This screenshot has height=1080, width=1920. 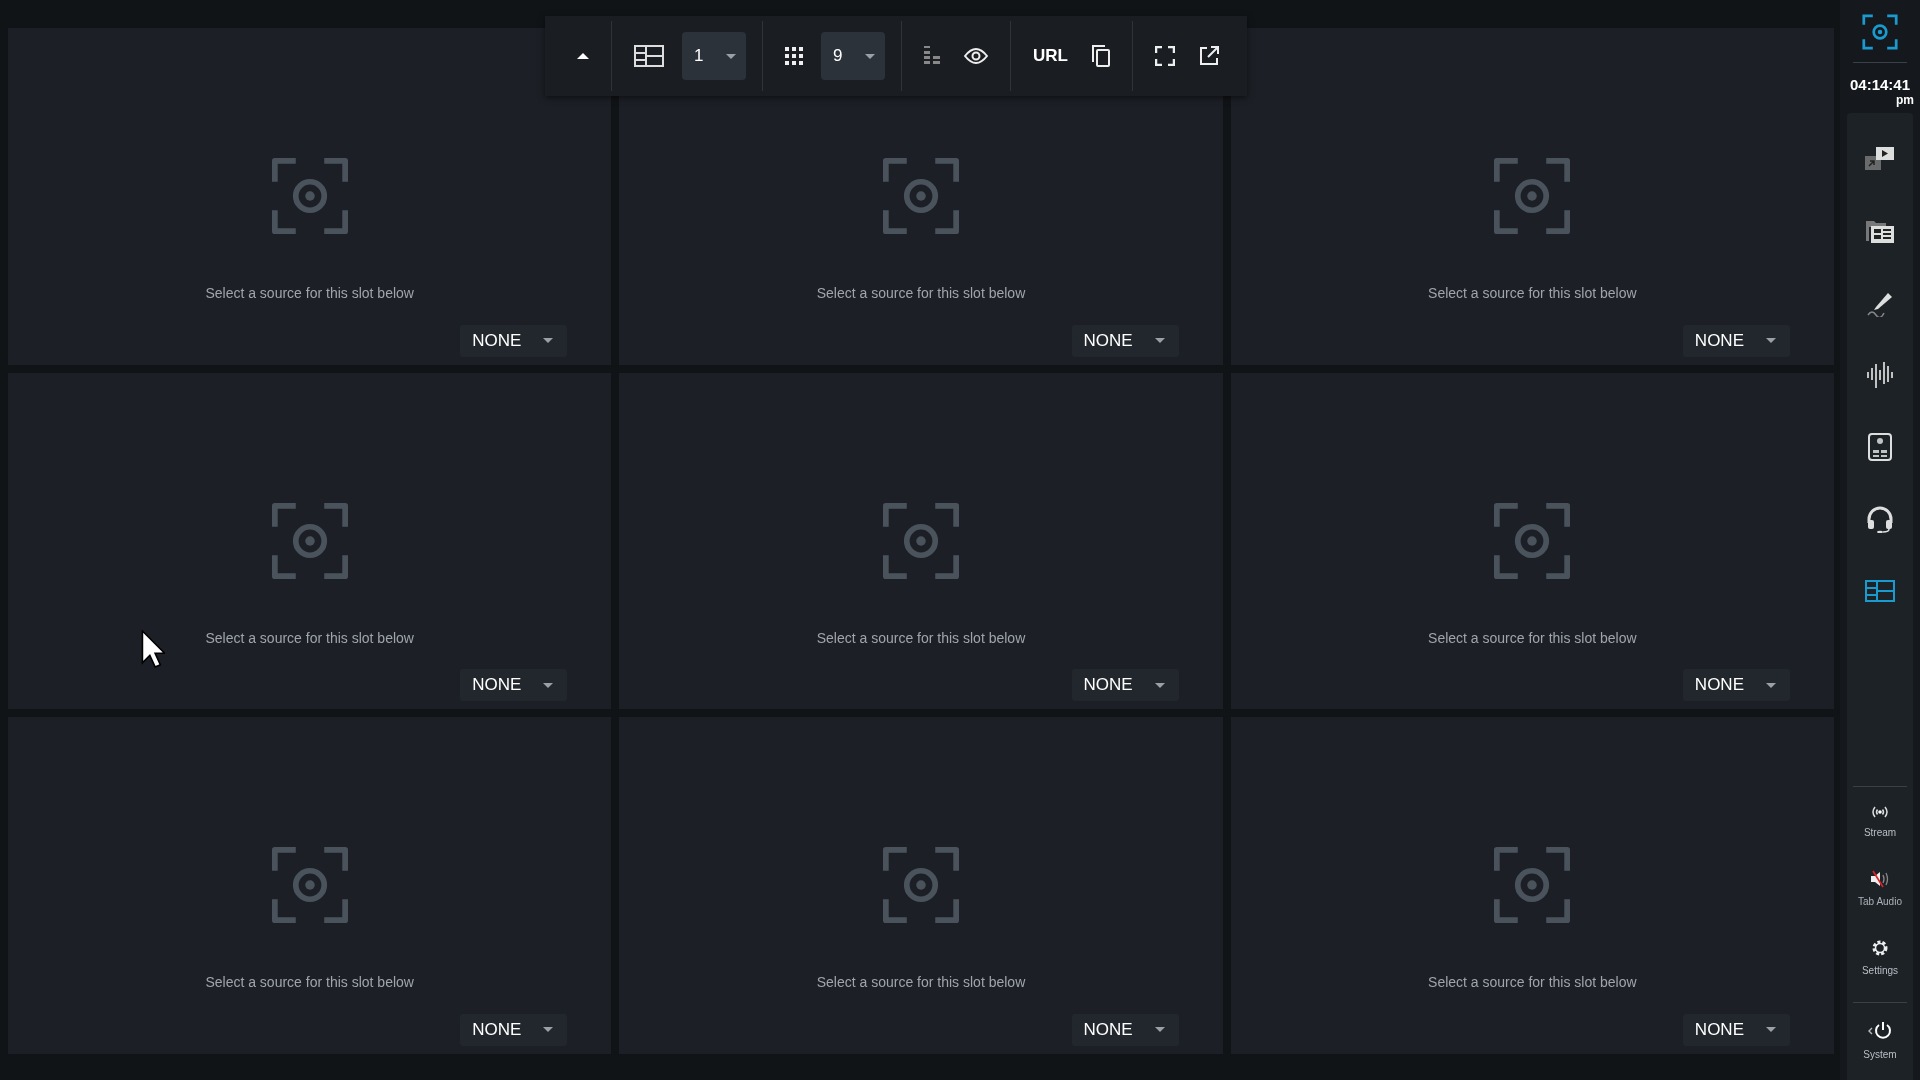 I want to click on mouse-cursor-icon, so click(x=153, y=649).